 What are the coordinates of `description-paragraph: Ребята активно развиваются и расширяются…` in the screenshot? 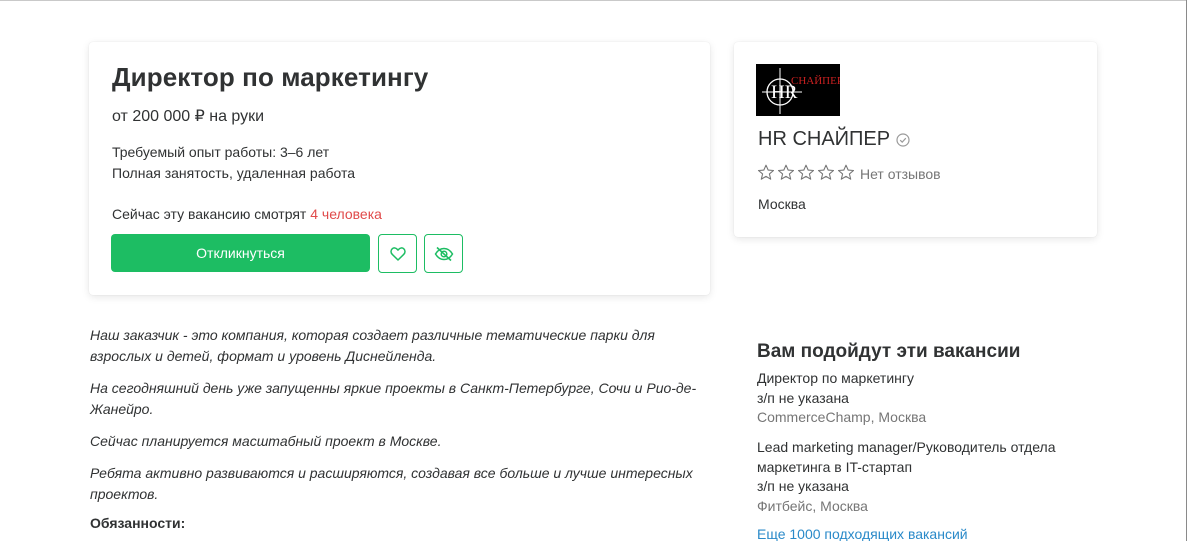 It's located at (391, 483).